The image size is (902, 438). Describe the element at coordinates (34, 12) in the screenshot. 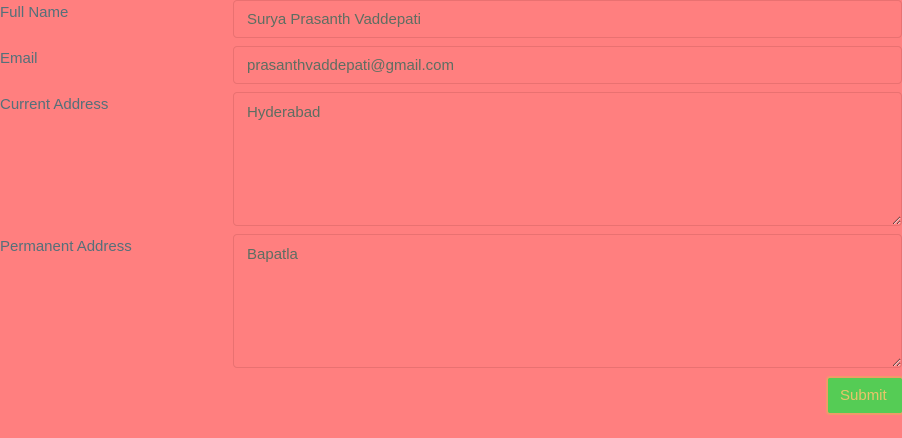

I see `full-name-label: Full Name` at that location.